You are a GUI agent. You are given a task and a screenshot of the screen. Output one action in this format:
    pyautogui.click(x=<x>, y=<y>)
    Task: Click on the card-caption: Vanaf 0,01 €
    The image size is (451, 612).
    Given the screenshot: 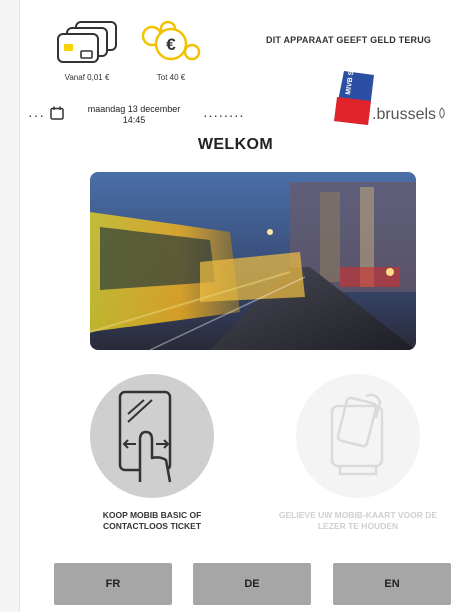 What is the action you would take?
    pyautogui.click(x=87, y=77)
    